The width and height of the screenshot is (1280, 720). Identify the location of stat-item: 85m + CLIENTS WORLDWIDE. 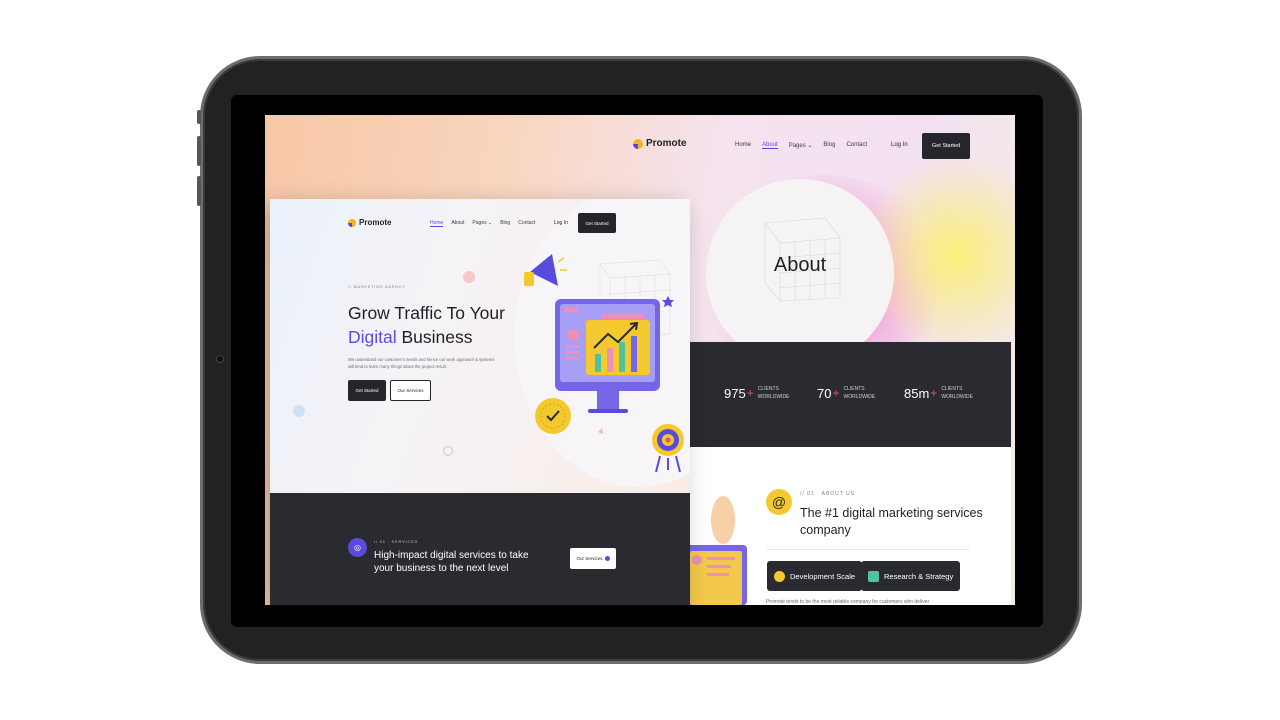
(938, 393).